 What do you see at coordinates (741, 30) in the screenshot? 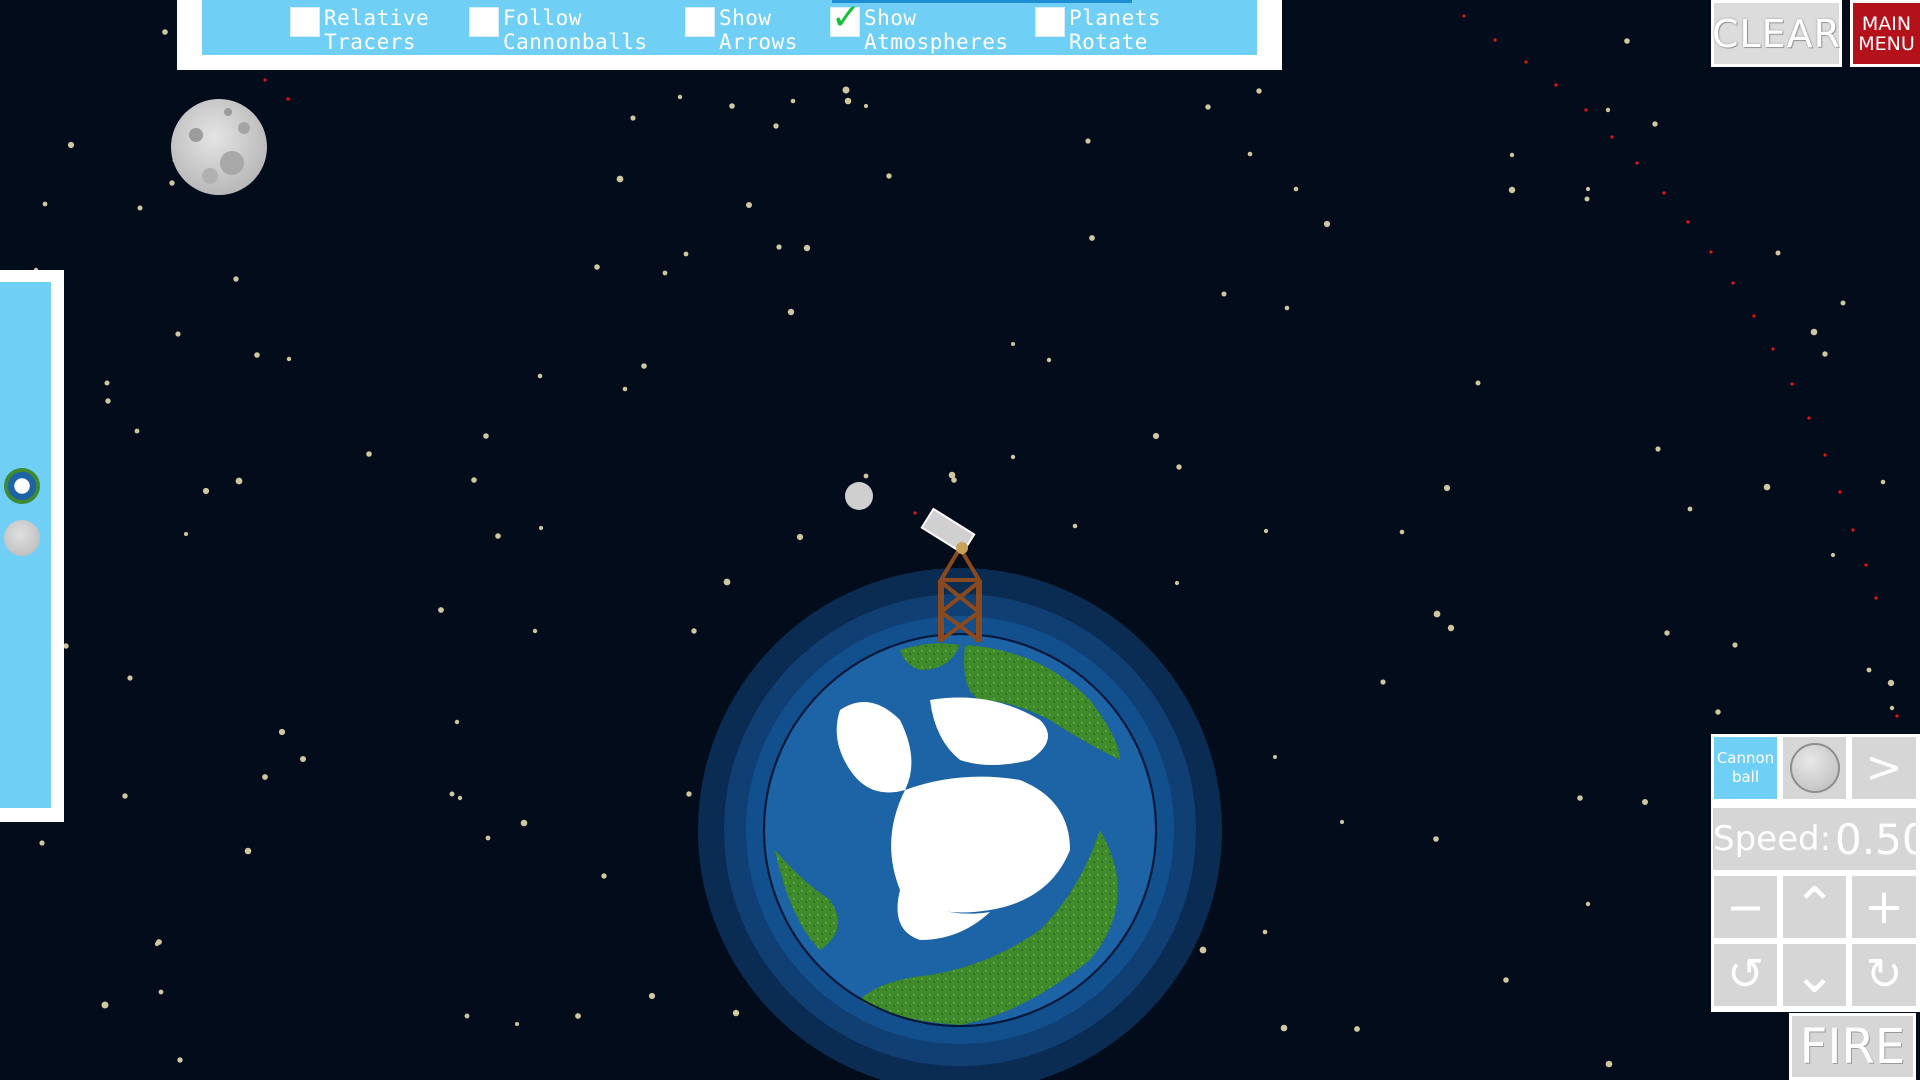
I see `option-show-arrows: Show Arrows` at bounding box center [741, 30].